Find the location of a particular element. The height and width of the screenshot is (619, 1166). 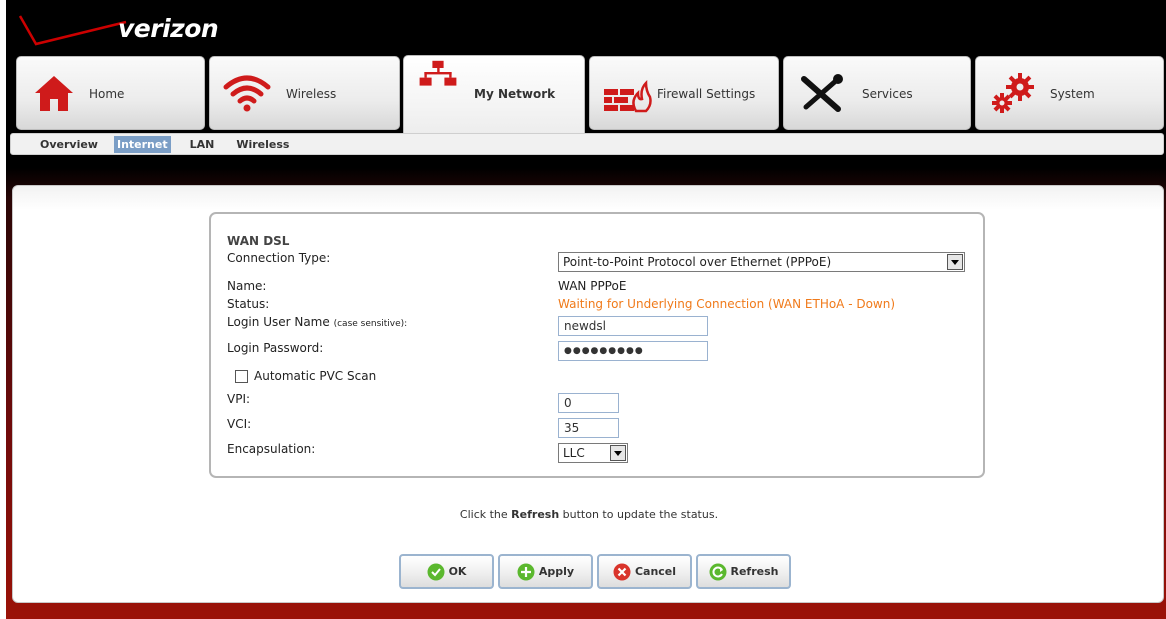

refresh-button: Refresh is located at coordinates (743, 571).